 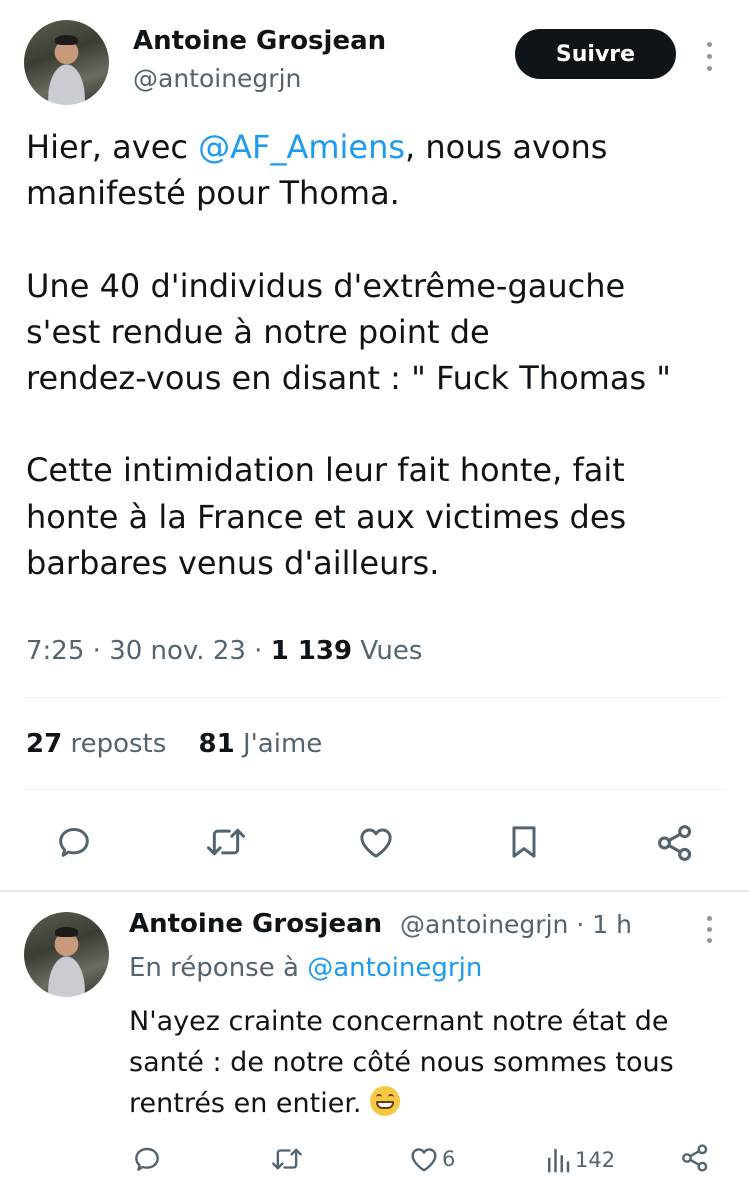 What do you see at coordinates (55, 651) in the screenshot?
I see `tweet-time: 7:25` at bounding box center [55, 651].